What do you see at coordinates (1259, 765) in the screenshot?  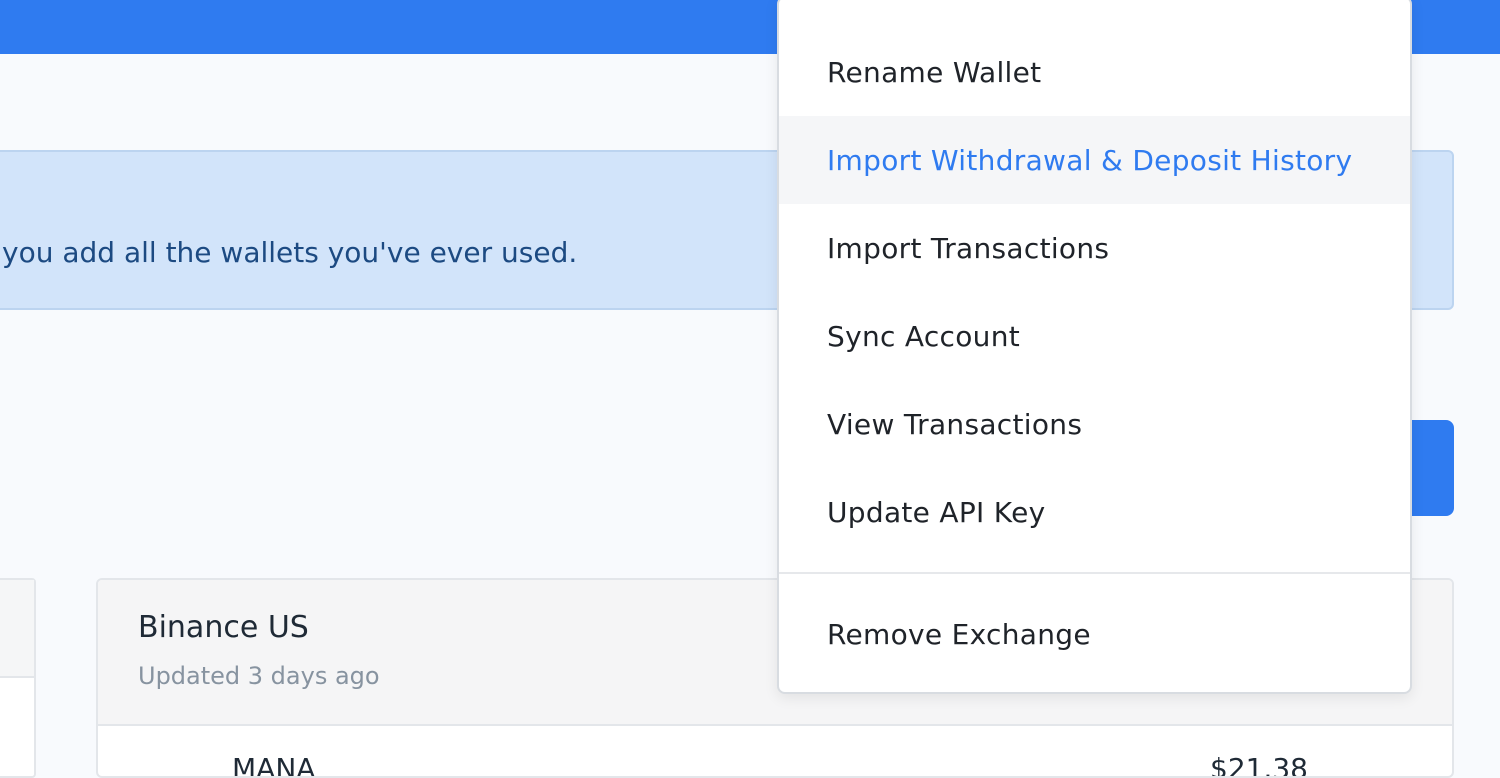 I see `asset-value: $21.38` at bounding box center [1259, 765].